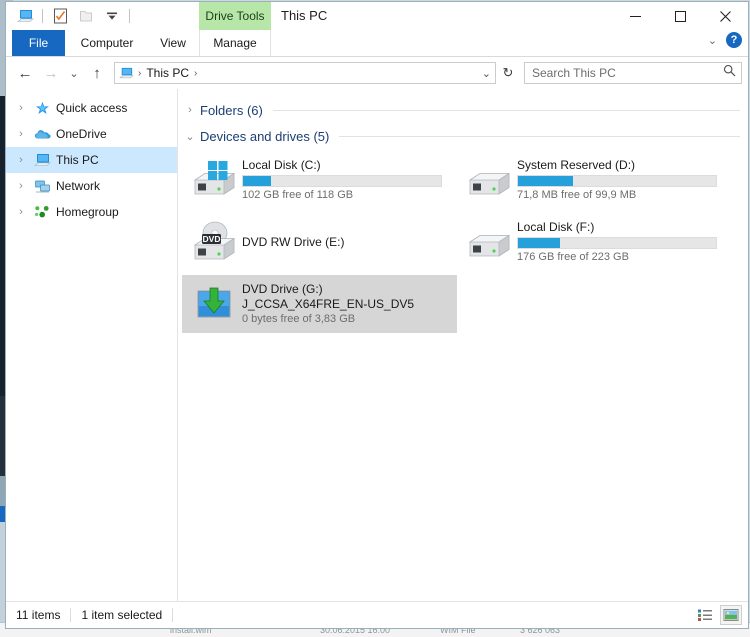  I want to click on toolbar-separator, so click(42, 16).